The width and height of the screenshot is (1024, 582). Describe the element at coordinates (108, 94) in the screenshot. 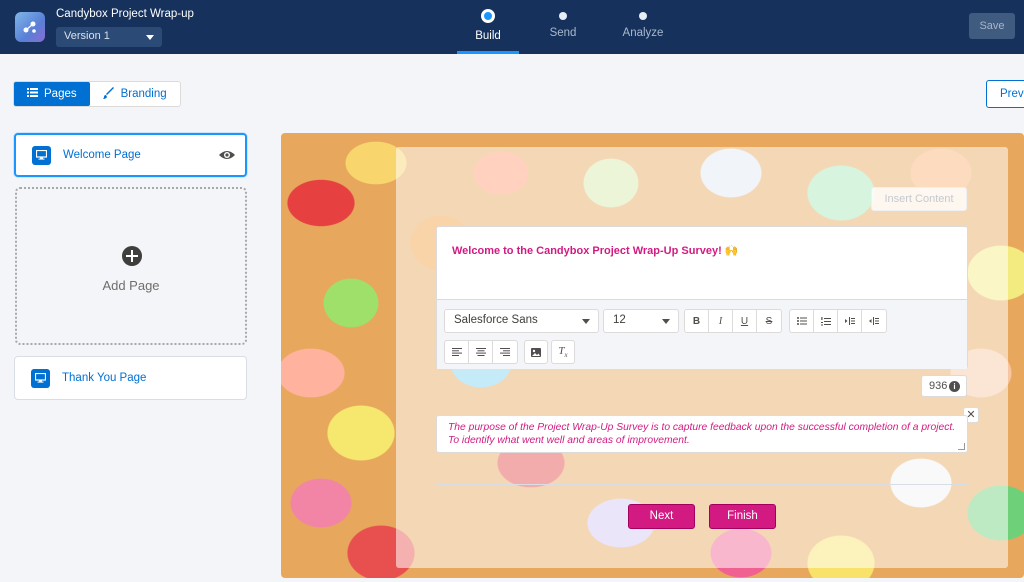

I see `brush-icon` at that location.